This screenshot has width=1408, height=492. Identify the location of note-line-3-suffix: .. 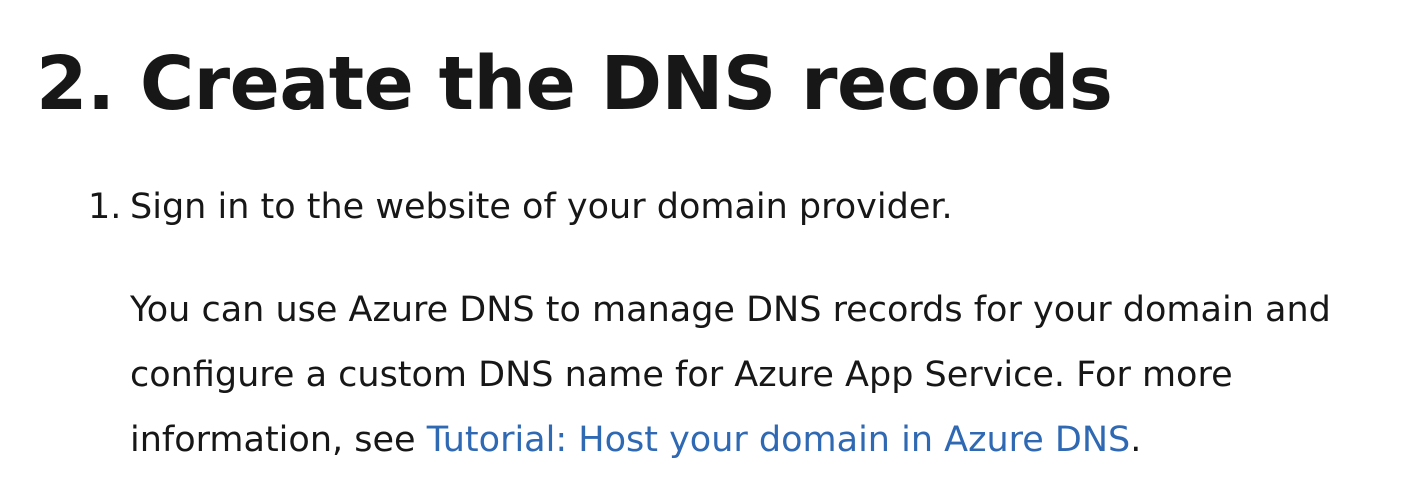
(1136, 440).